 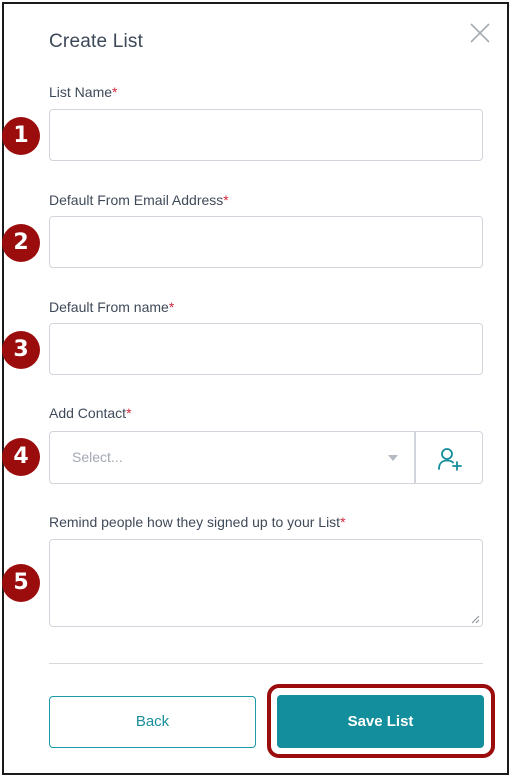 What do you see at coordinates (139, 200) in the screenshot?
I see `from-email-label: Default From Email Address*` at bounding box center [139, 200].